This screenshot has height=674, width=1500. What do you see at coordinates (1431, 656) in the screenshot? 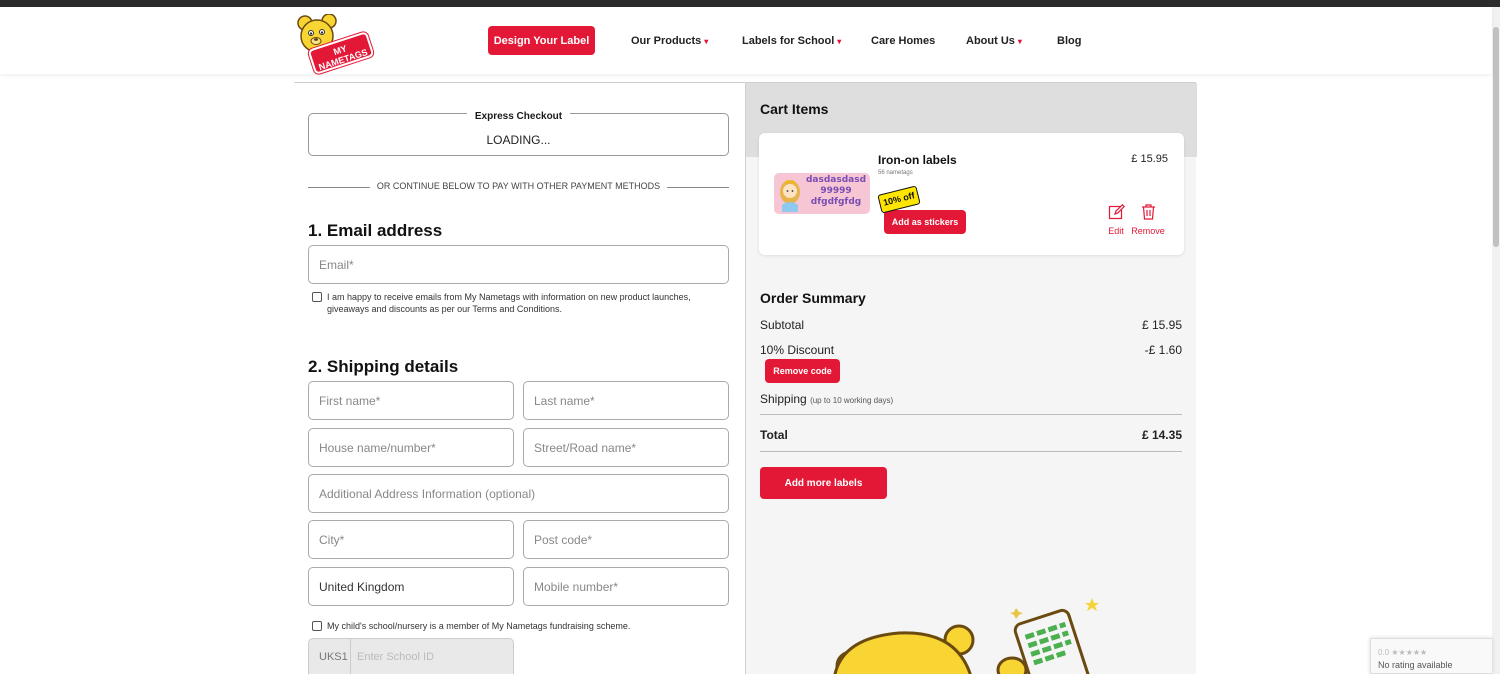
I see `recaptcha-badge: 0.0 ★★★★★ No rating available` at bounding box center [1431, 656].